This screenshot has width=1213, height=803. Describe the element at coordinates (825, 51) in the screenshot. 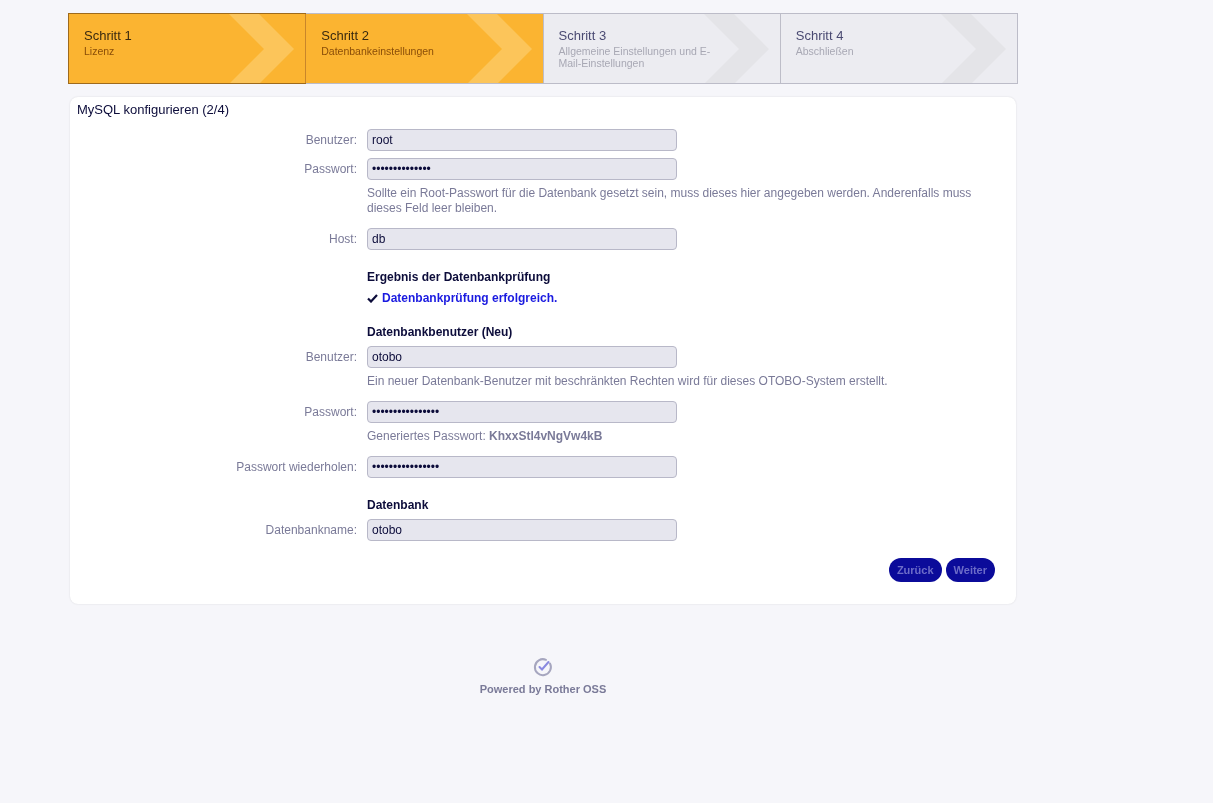

I see `step-name: Abschließen` at that location.